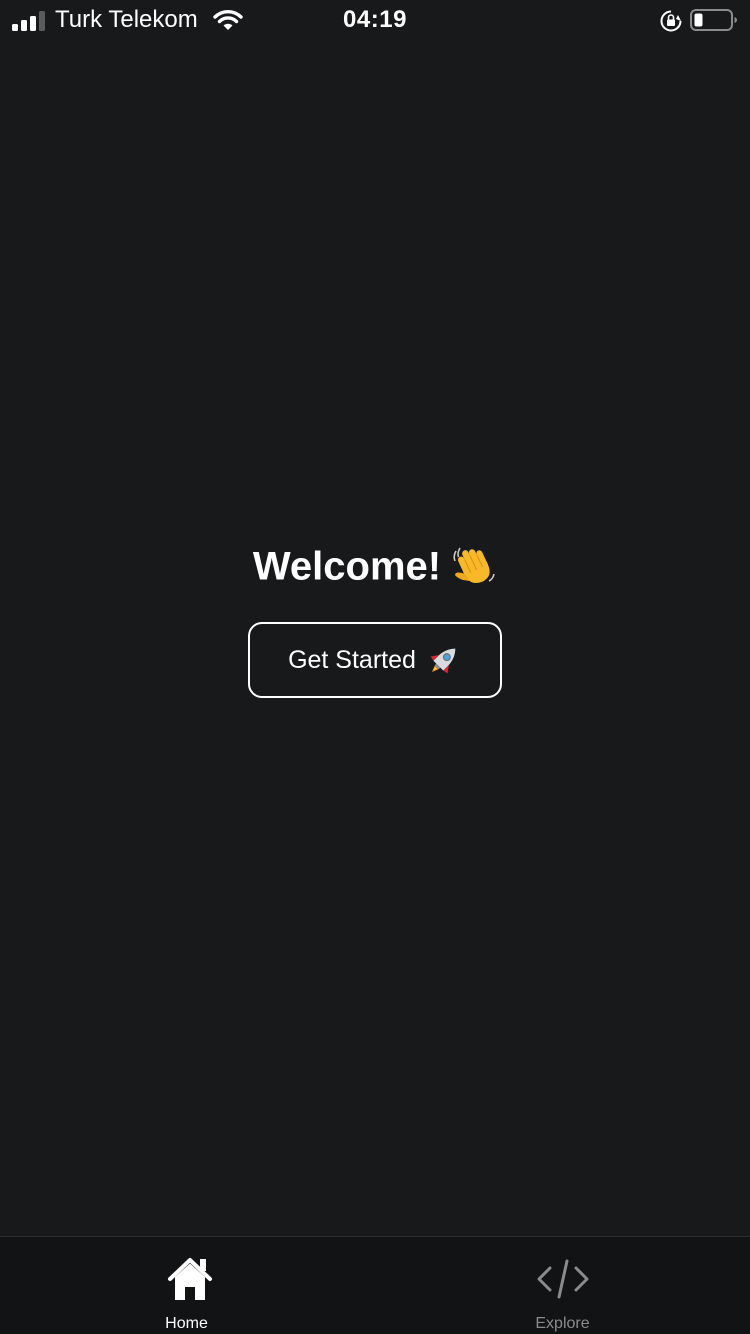 The width and height of the screenshot is (750, 1334). What do you see at coordinates (347, 566) in the screenshot?
I see `welcome-title-text: Welcome!` at bounding box center [347, 566].